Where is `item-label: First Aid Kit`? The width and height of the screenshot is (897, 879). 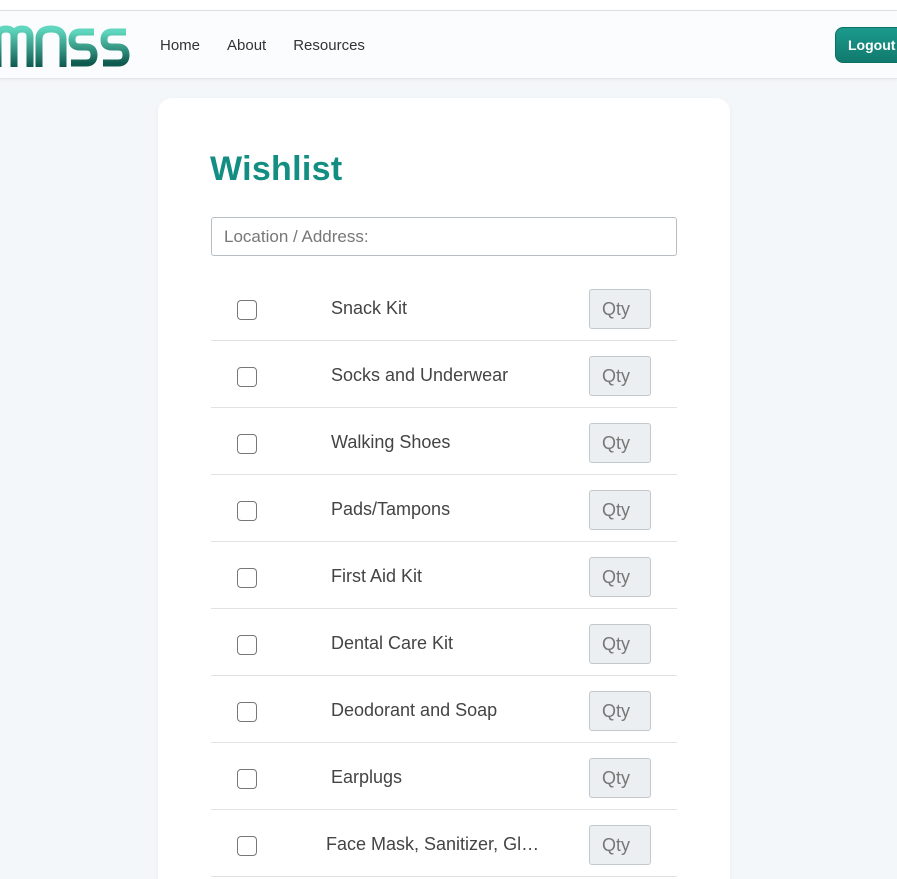 item-label: First Aid Kit is located at coordinates (377, 576).